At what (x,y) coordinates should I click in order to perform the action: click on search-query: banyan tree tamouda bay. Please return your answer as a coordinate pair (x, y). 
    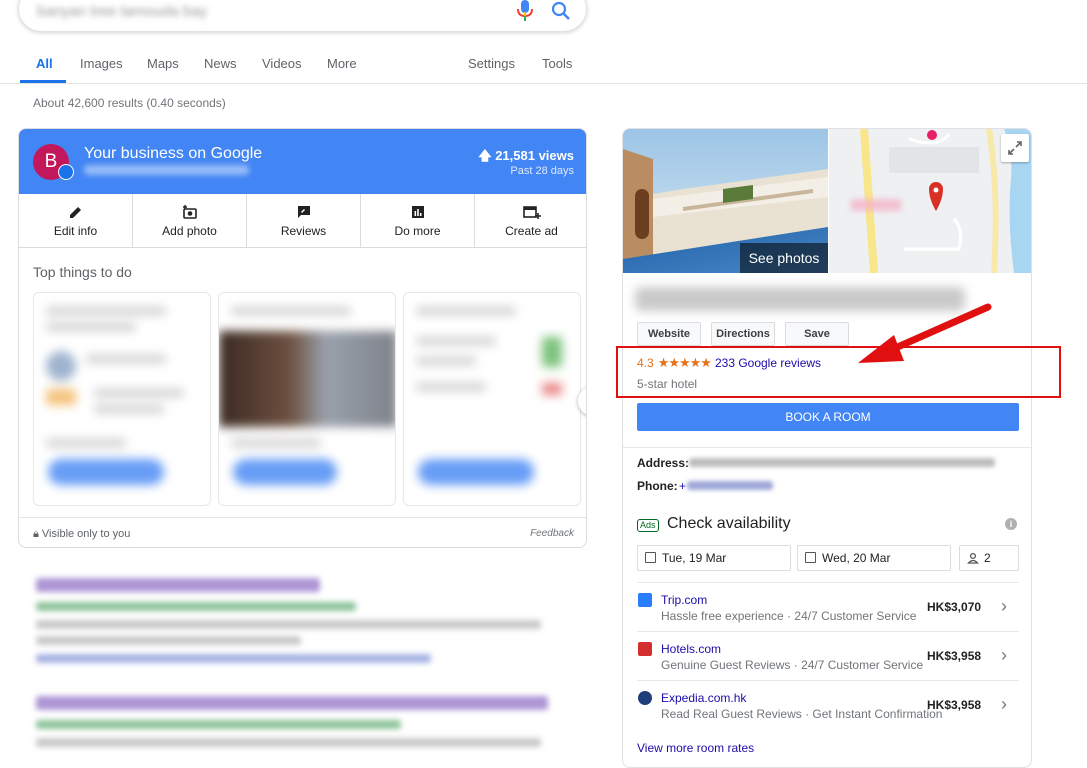
    Looking at the image, I should click on (122, 11).